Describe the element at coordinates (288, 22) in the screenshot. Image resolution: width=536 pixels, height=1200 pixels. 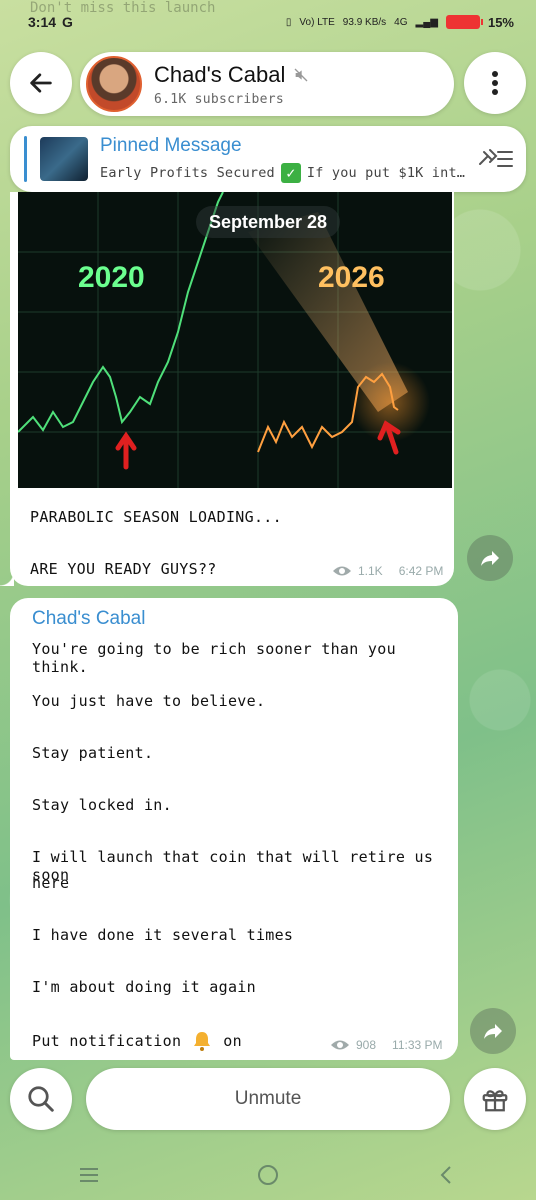
I see `vibrate-icon: ▯` at that location.